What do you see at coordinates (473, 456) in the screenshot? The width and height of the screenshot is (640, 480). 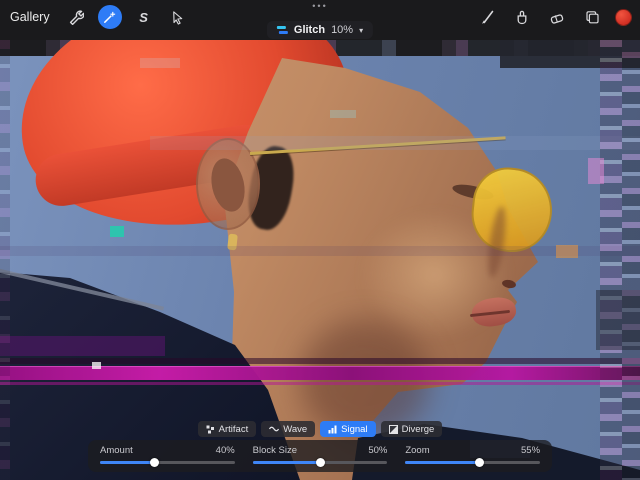 I see `slider-zoom: Zoom 55%` at bounding box center [473, 456].